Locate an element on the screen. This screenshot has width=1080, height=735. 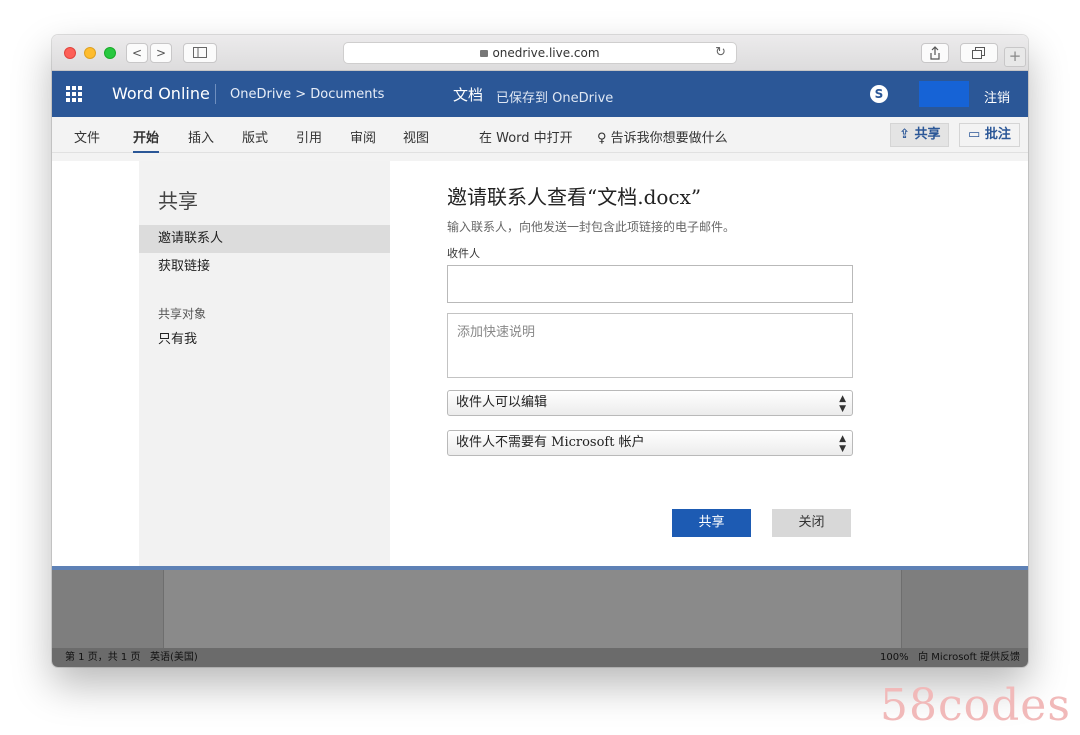
tabs-icon is located at coordinates (978, 53).